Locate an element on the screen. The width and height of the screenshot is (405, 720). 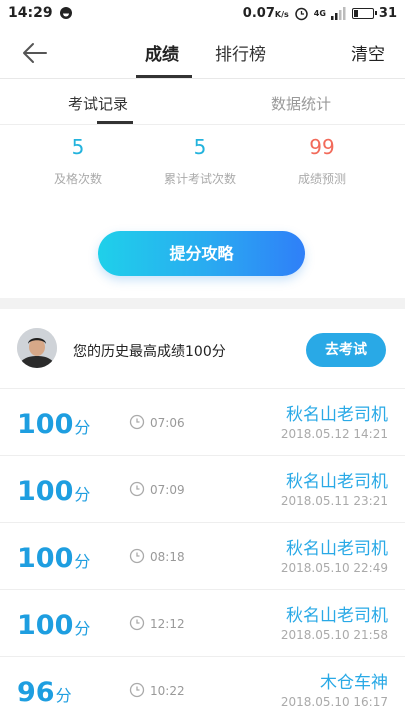
record-duration: 08:18 is located at coordinates (167, 557).